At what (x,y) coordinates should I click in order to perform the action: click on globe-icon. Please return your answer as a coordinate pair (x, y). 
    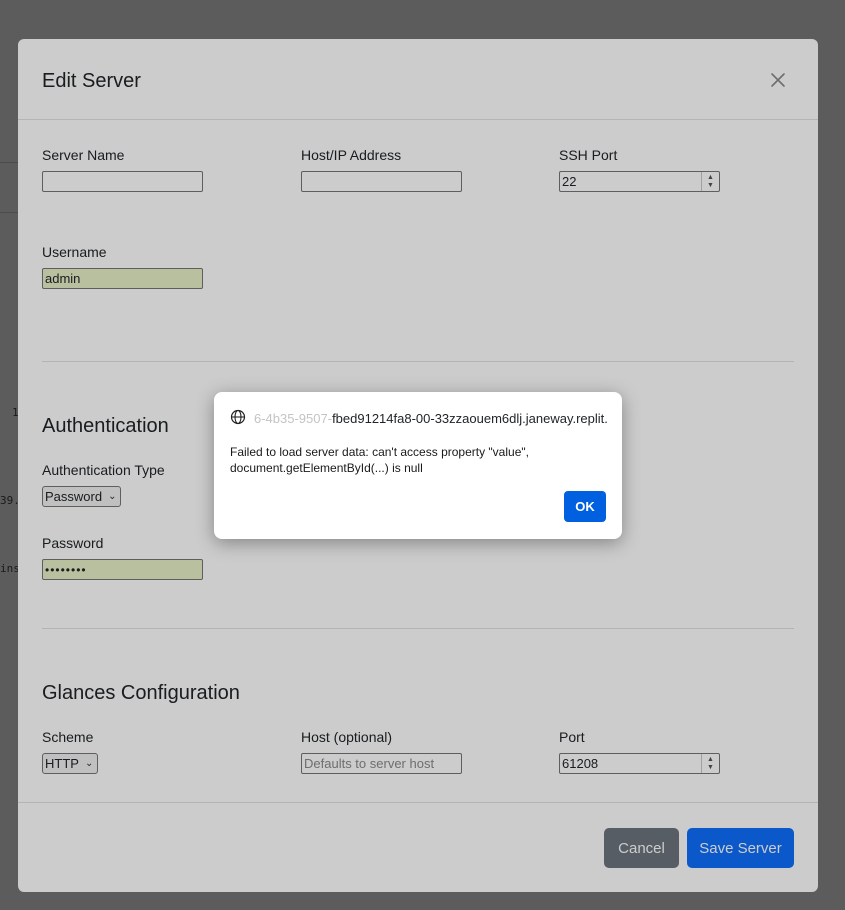
    Looking at the image, I should click on (238, 418).